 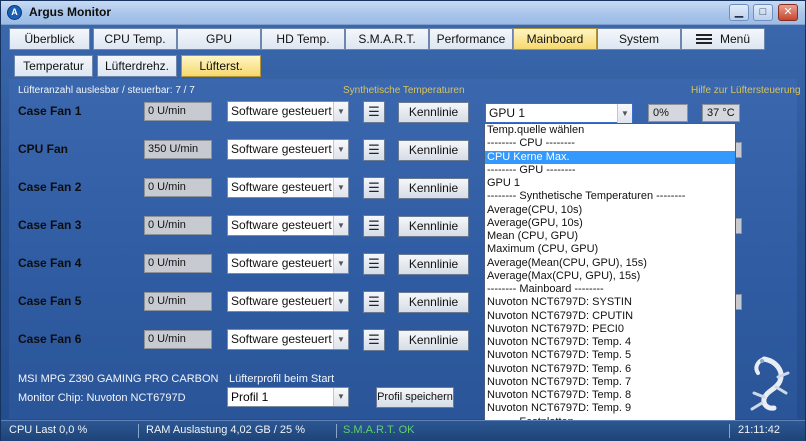 I want to click on close-button: ✕, so click(x=788, y=12).